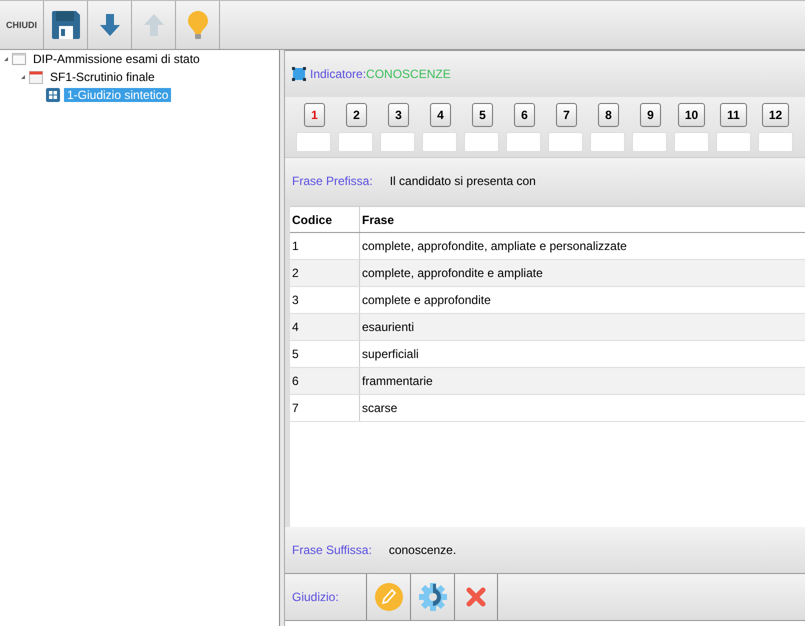 The height and width of the screenshot is (626, 805). Describe the element at coordinates (426, 300) in the screenshot. I see `table-cell-text: complete e approfondite` at that location.